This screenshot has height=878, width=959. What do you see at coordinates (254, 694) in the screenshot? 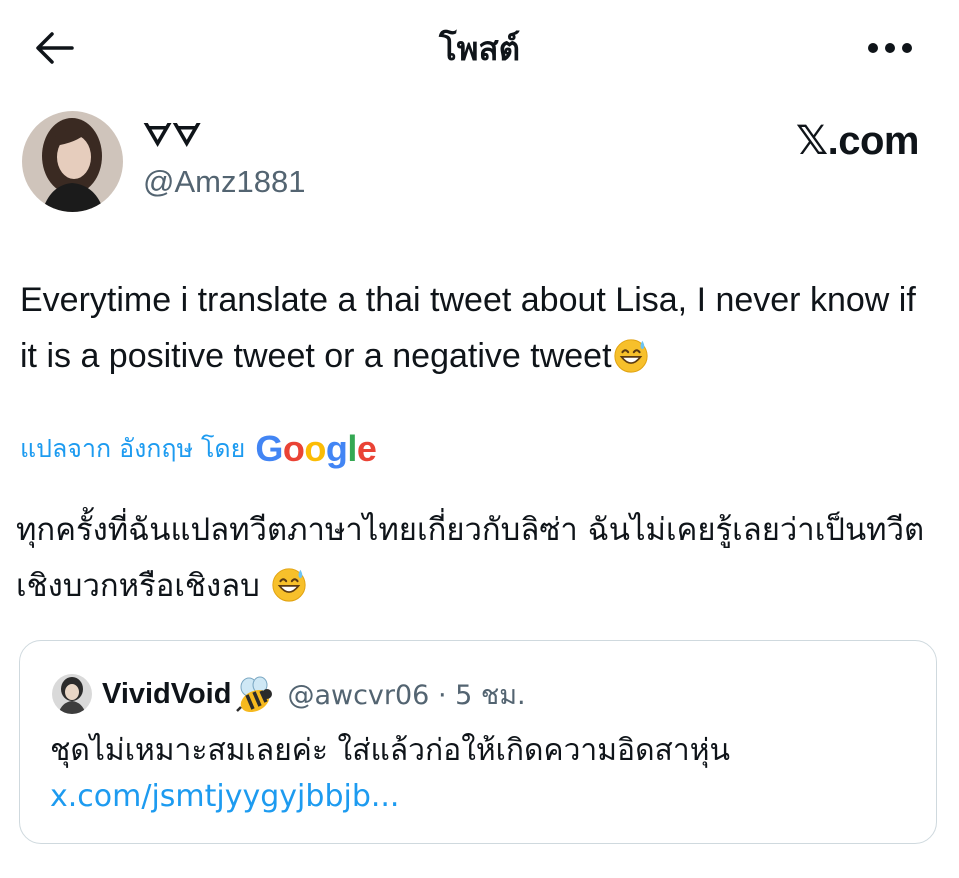
I see `bee-icon` at bounding box center [254, 694].